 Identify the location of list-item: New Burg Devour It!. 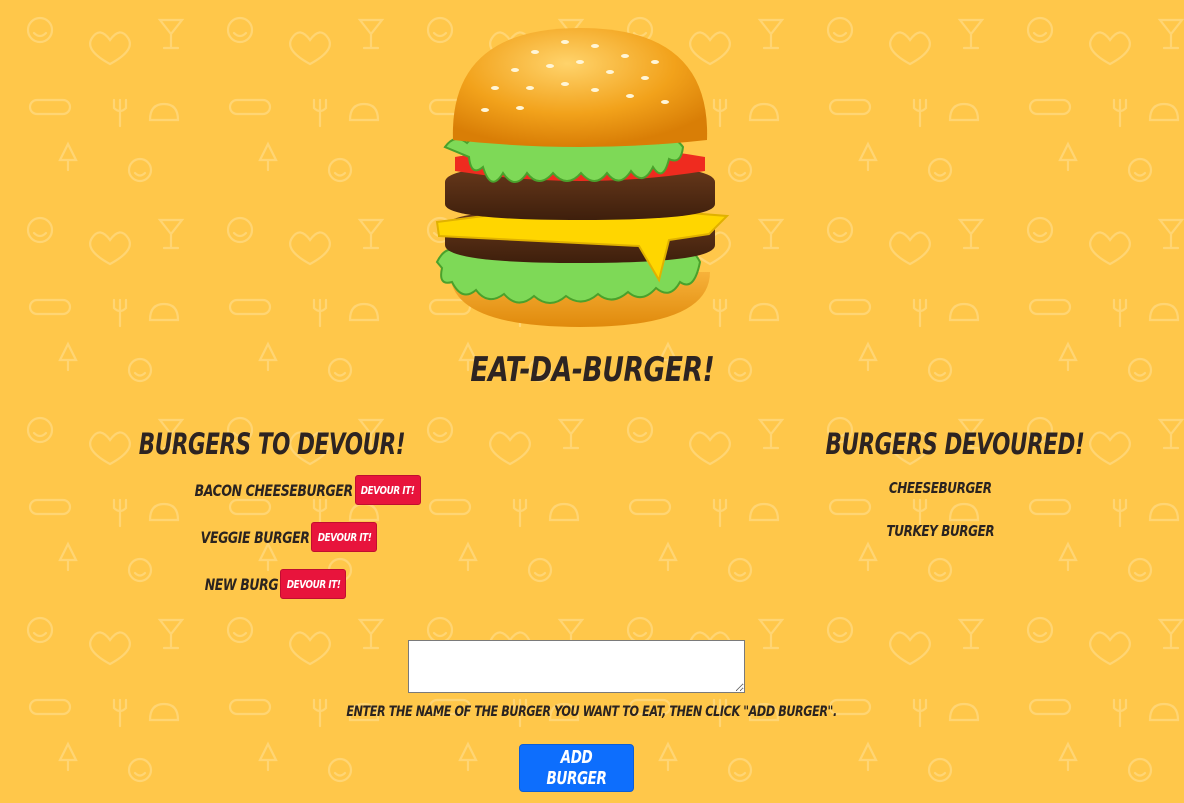
(265, 584).